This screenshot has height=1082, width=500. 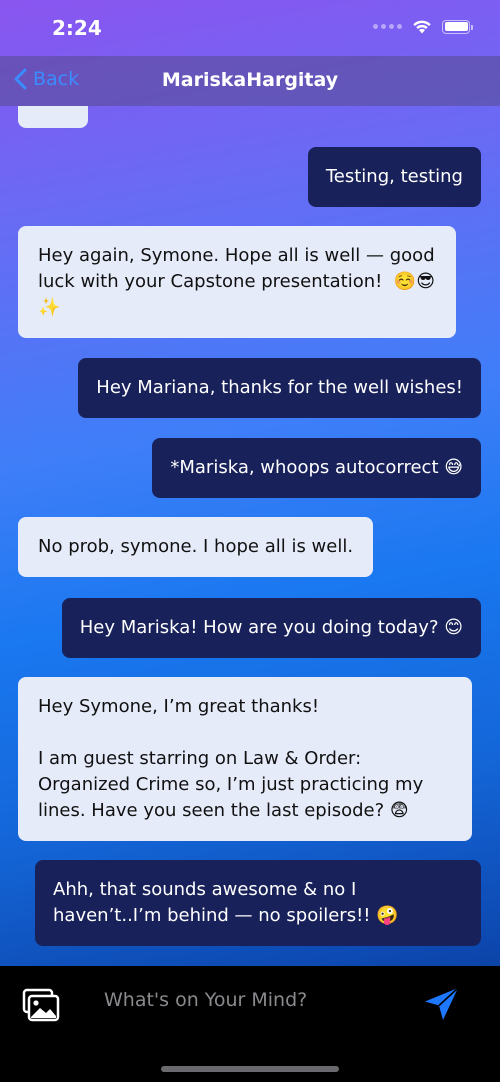 I want to click on status-icons, so click(x=423, y=26).